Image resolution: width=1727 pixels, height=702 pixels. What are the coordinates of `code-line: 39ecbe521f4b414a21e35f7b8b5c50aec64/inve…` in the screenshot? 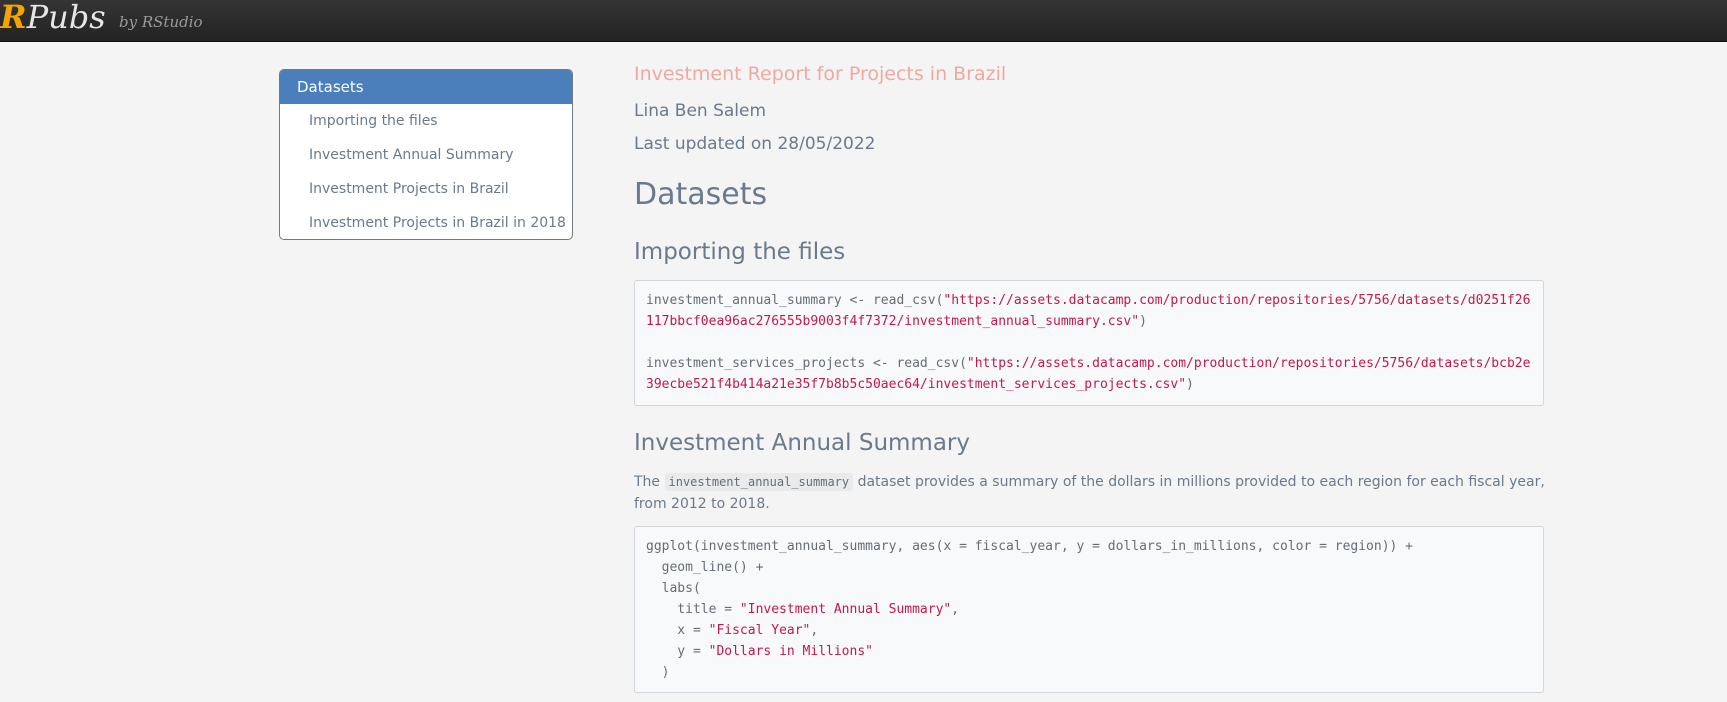 It's located at (920, 384).